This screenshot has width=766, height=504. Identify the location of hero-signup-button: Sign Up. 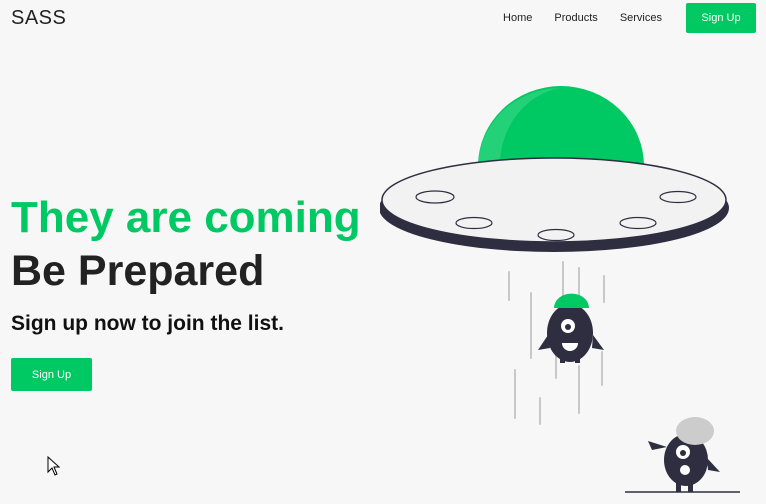
(51, 374).